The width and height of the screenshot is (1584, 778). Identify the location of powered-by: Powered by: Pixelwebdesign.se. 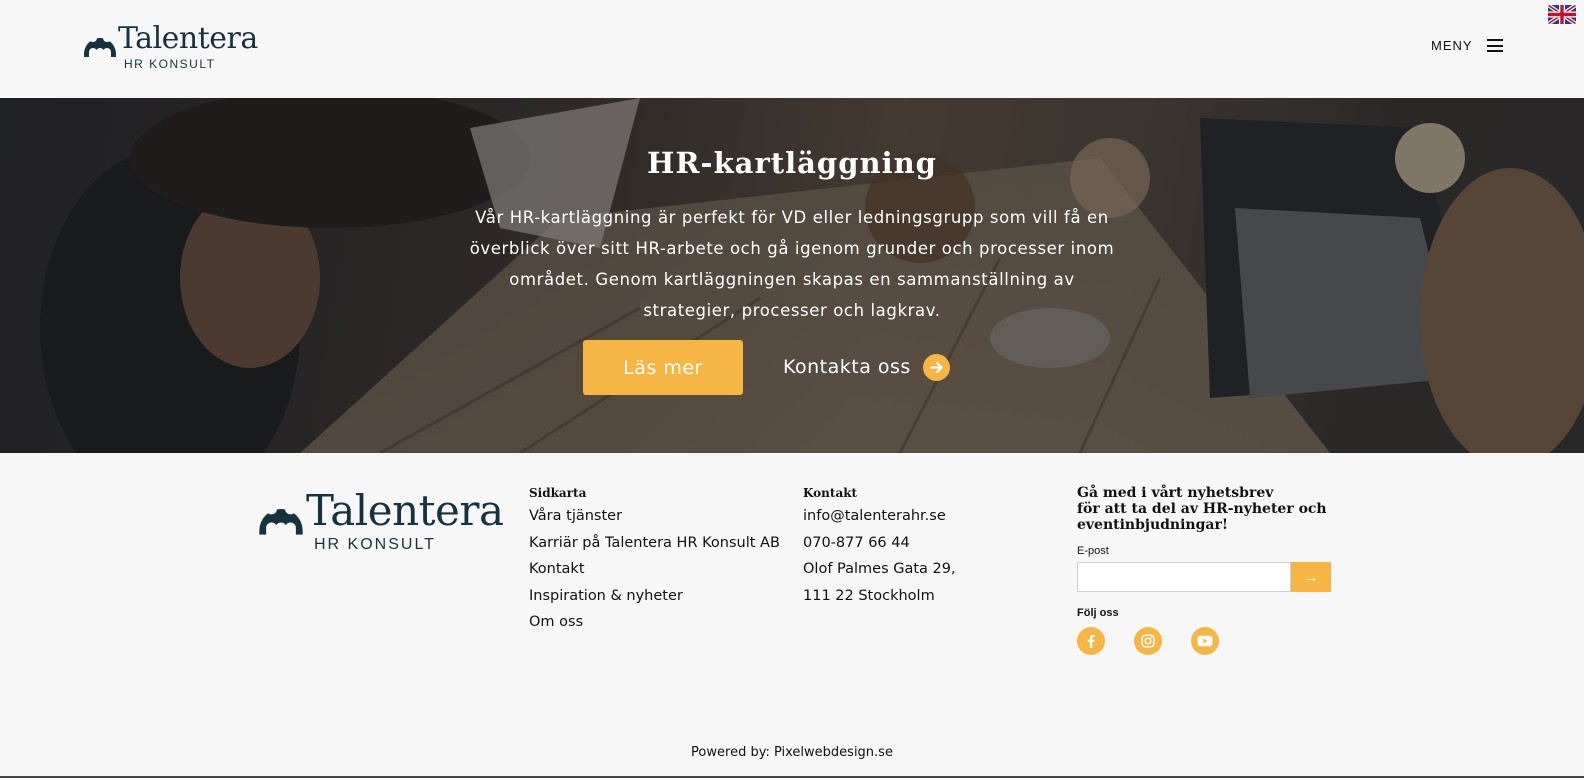
(792, 752).